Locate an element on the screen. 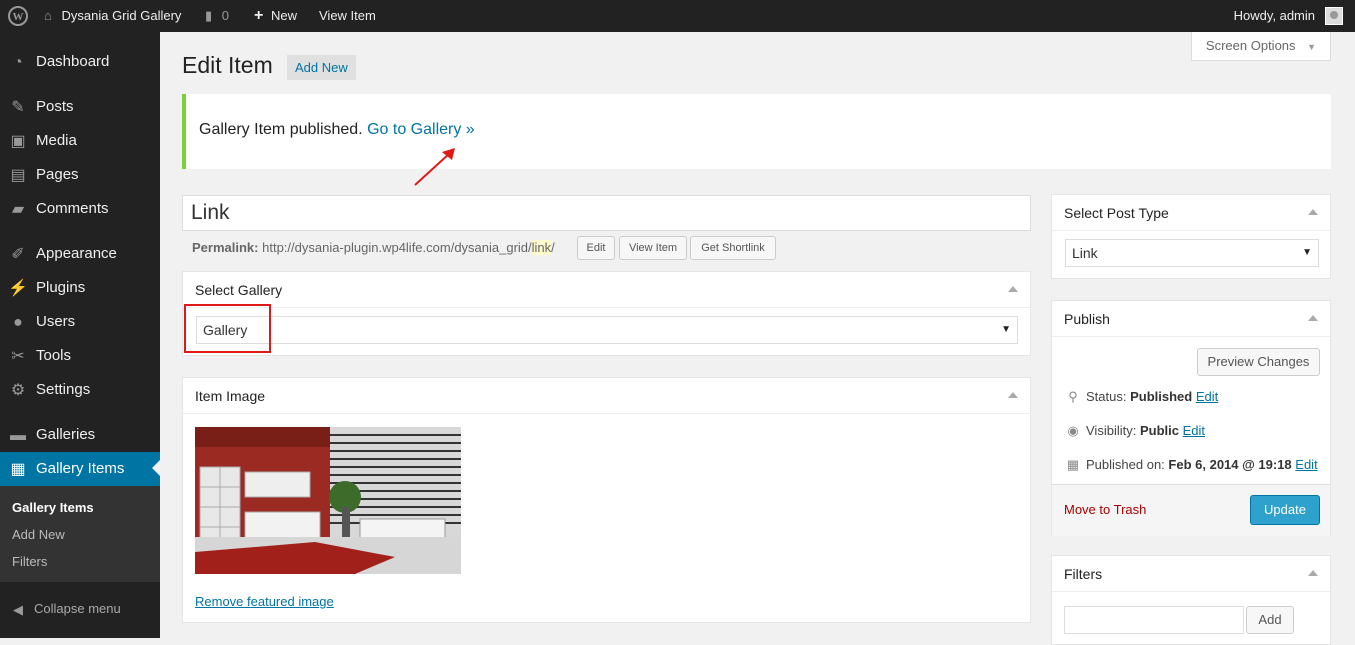  status-label: Status: is located at coordinates (1106, 396).